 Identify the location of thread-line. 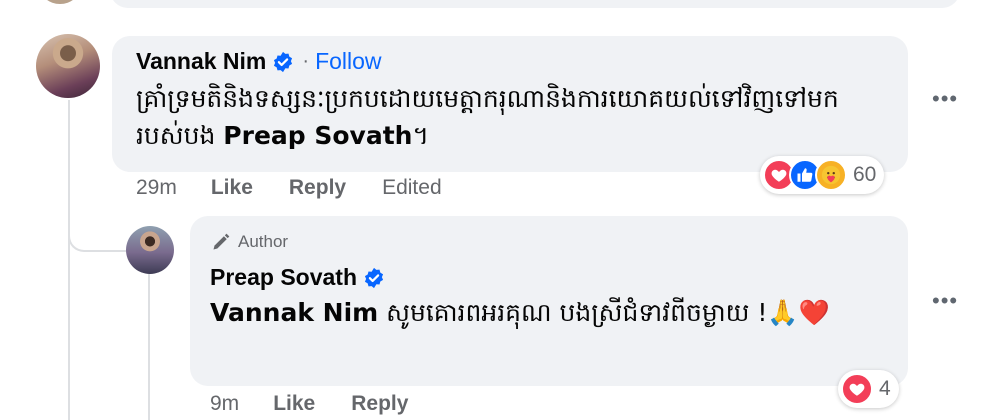
(69, 260).